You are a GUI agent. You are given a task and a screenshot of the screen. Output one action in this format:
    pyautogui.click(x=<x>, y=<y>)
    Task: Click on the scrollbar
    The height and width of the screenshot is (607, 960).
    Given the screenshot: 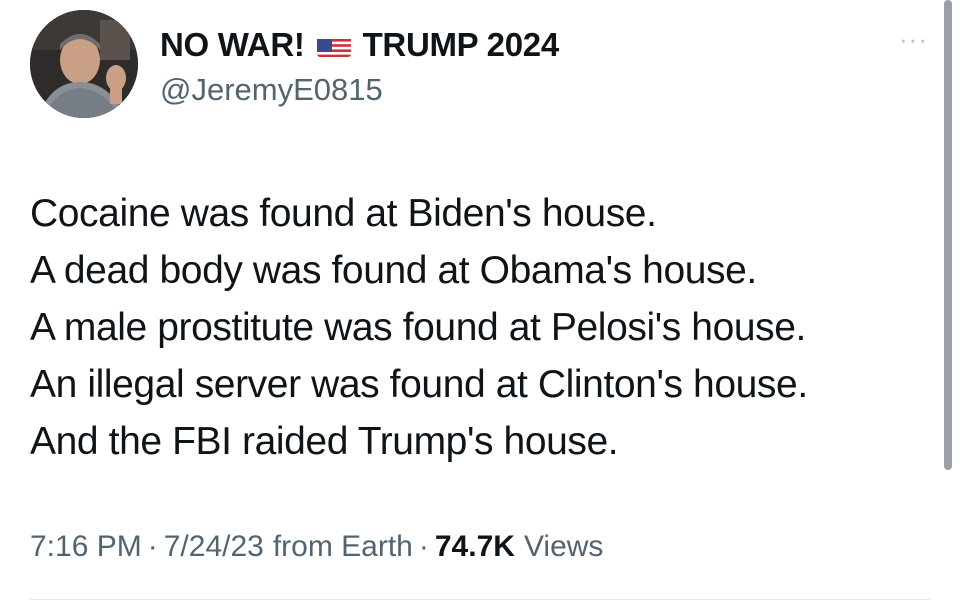 What is the action you would take?
    pyautogui.click(x=948, y=235)
    